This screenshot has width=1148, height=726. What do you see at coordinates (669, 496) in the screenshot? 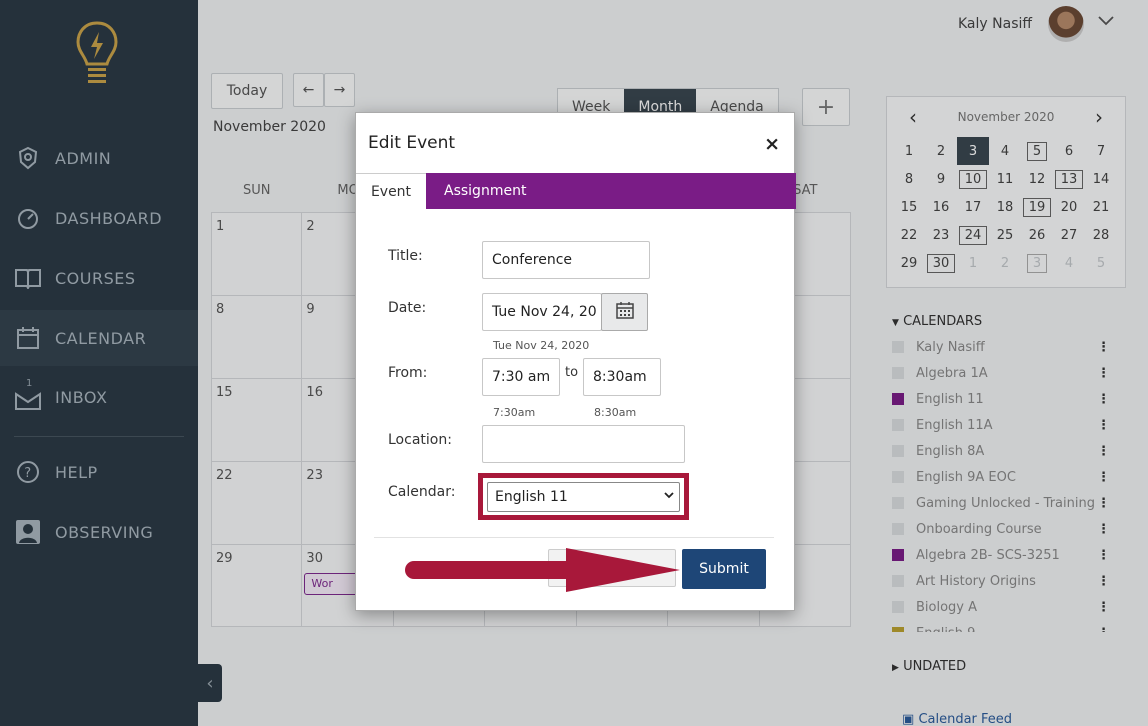
I see `chevron-down-icon` at bounding box center [669, 496].